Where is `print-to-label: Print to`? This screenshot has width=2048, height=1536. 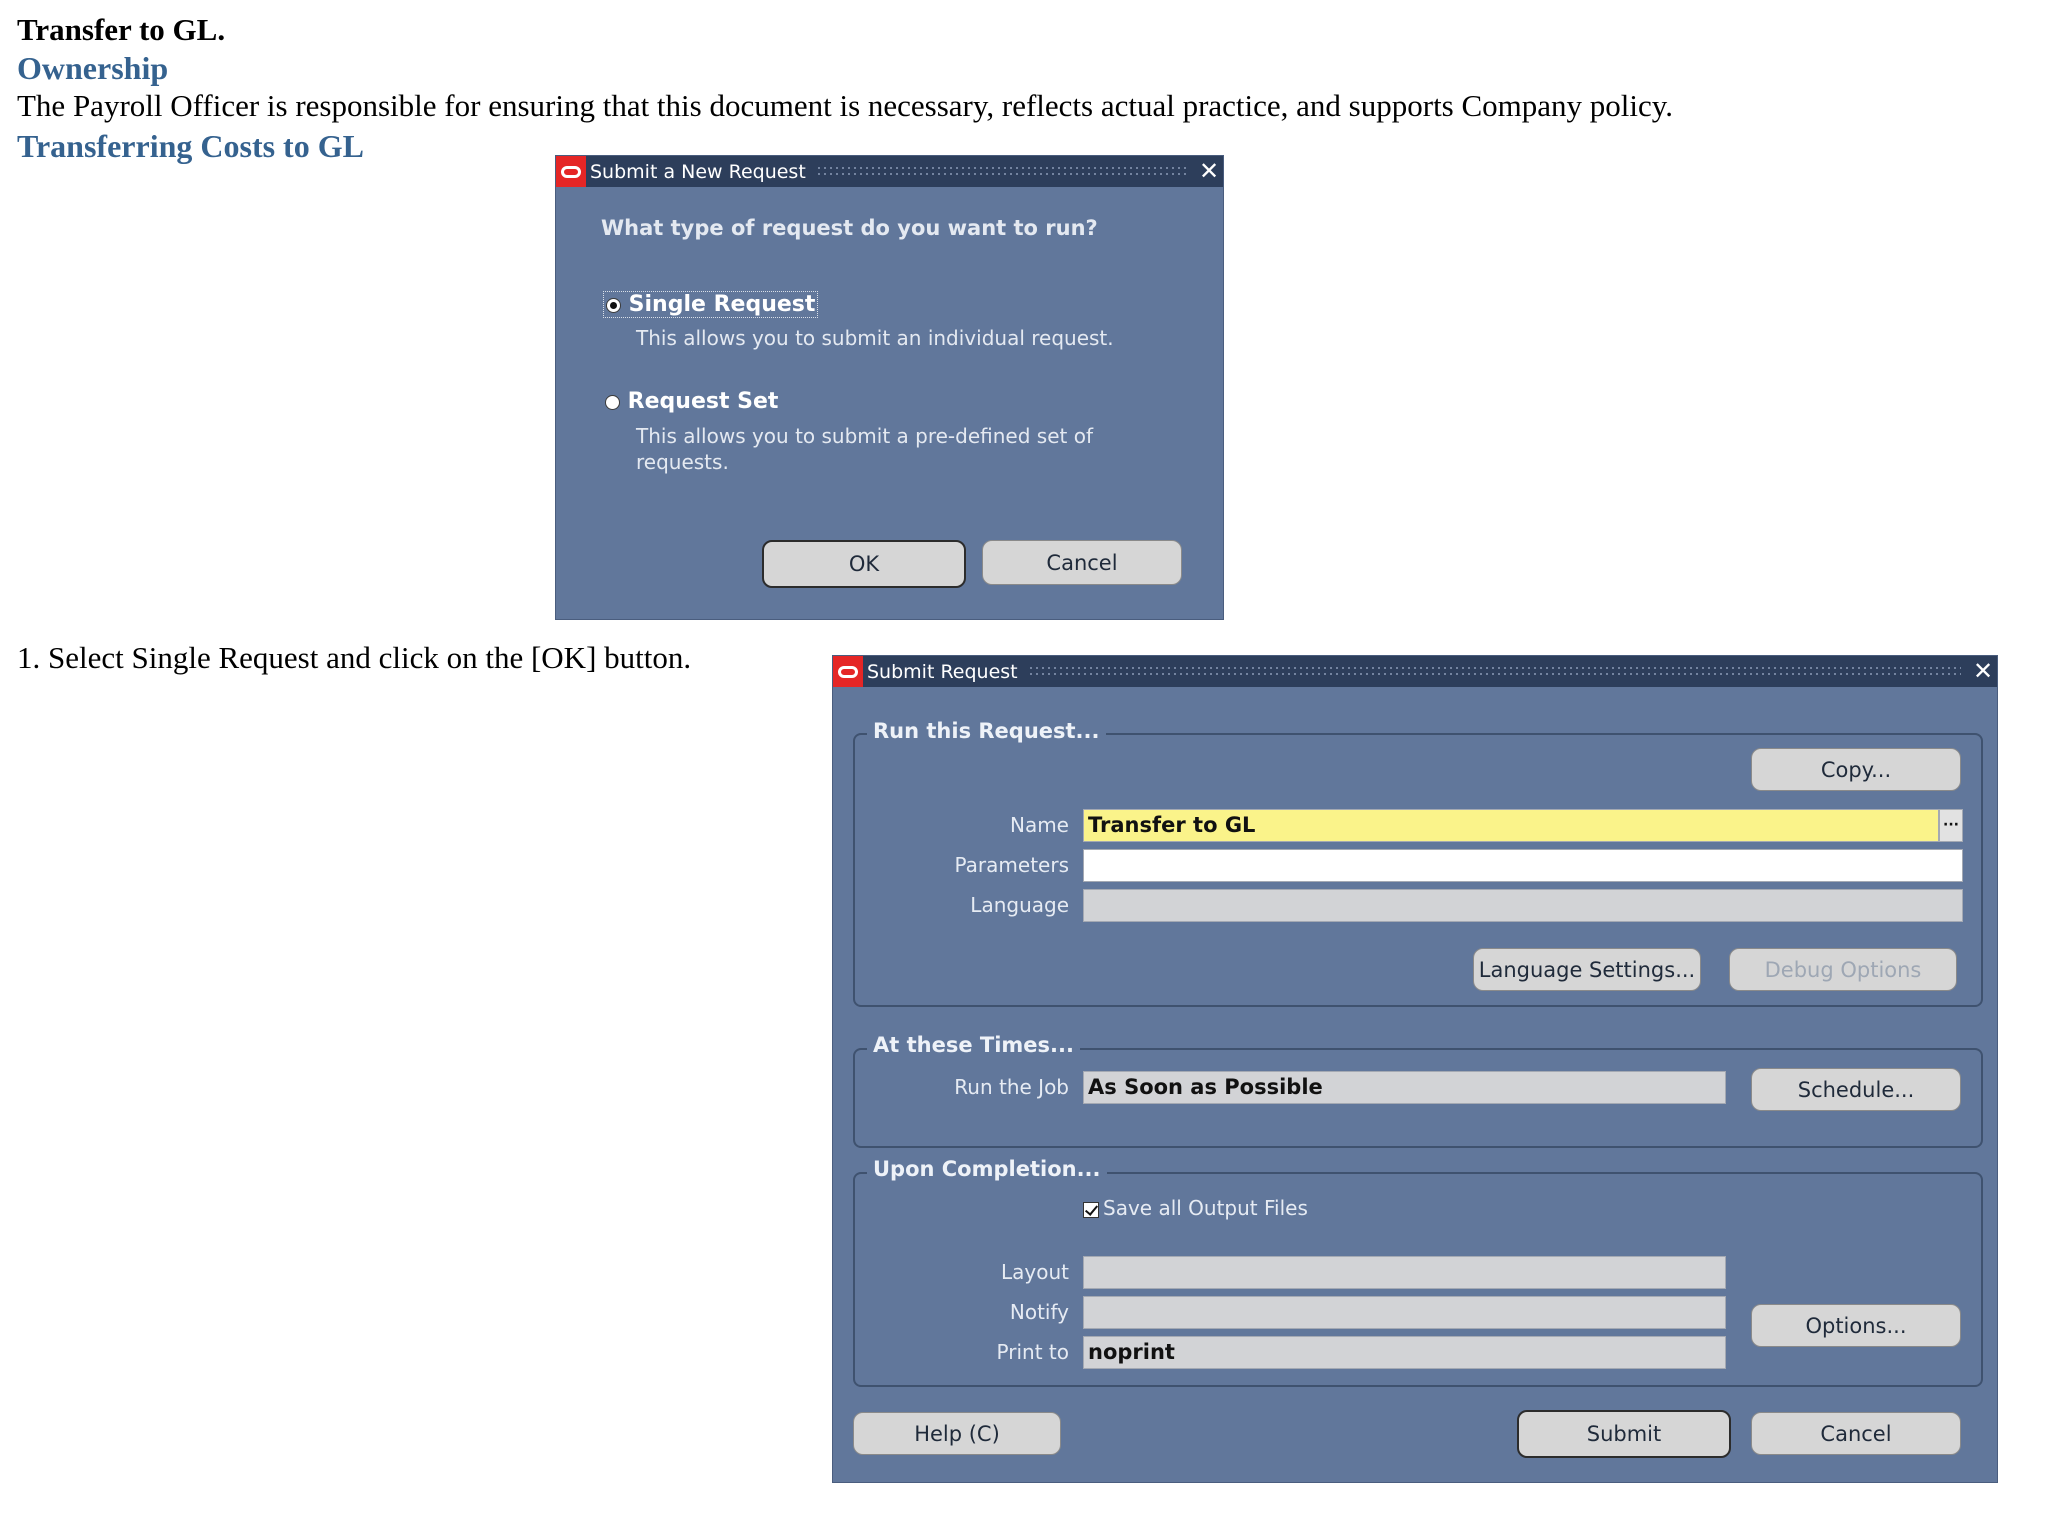
print-to-label: Print to is located at coordinates (1032, 1352).